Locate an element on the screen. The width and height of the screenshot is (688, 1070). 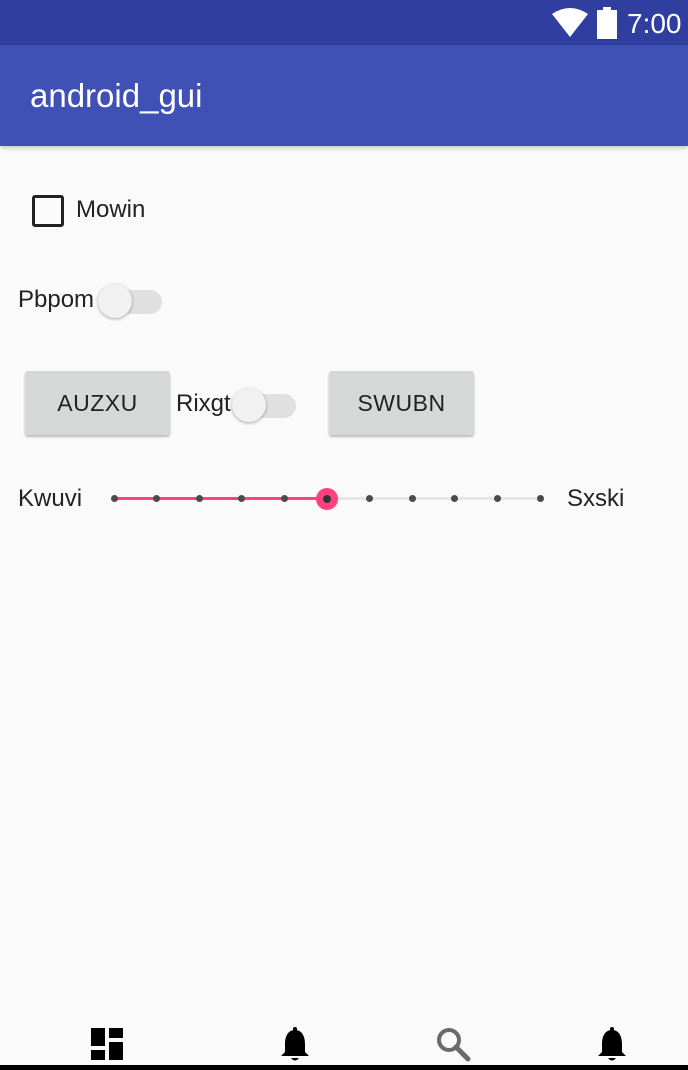
wifi-icon is located at coordinates (570, 22).